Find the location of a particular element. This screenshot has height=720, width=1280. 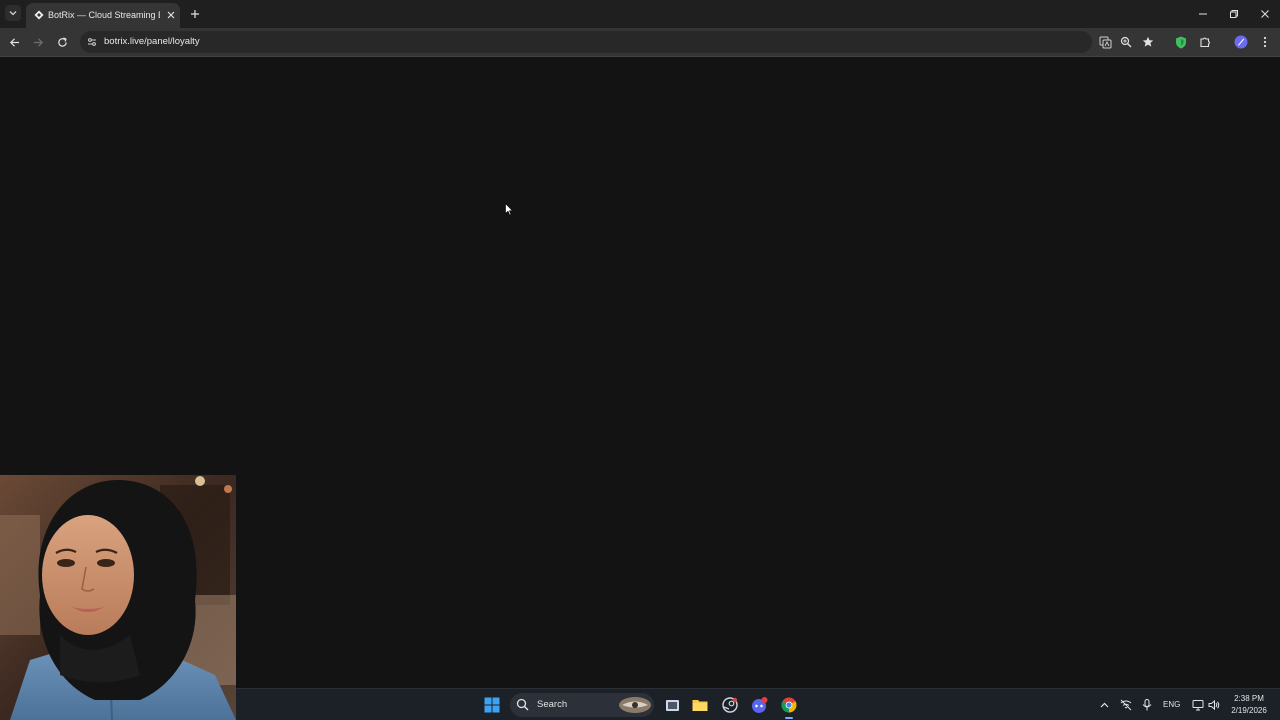

chevron-down-icon is located at coordinates (13, 13).